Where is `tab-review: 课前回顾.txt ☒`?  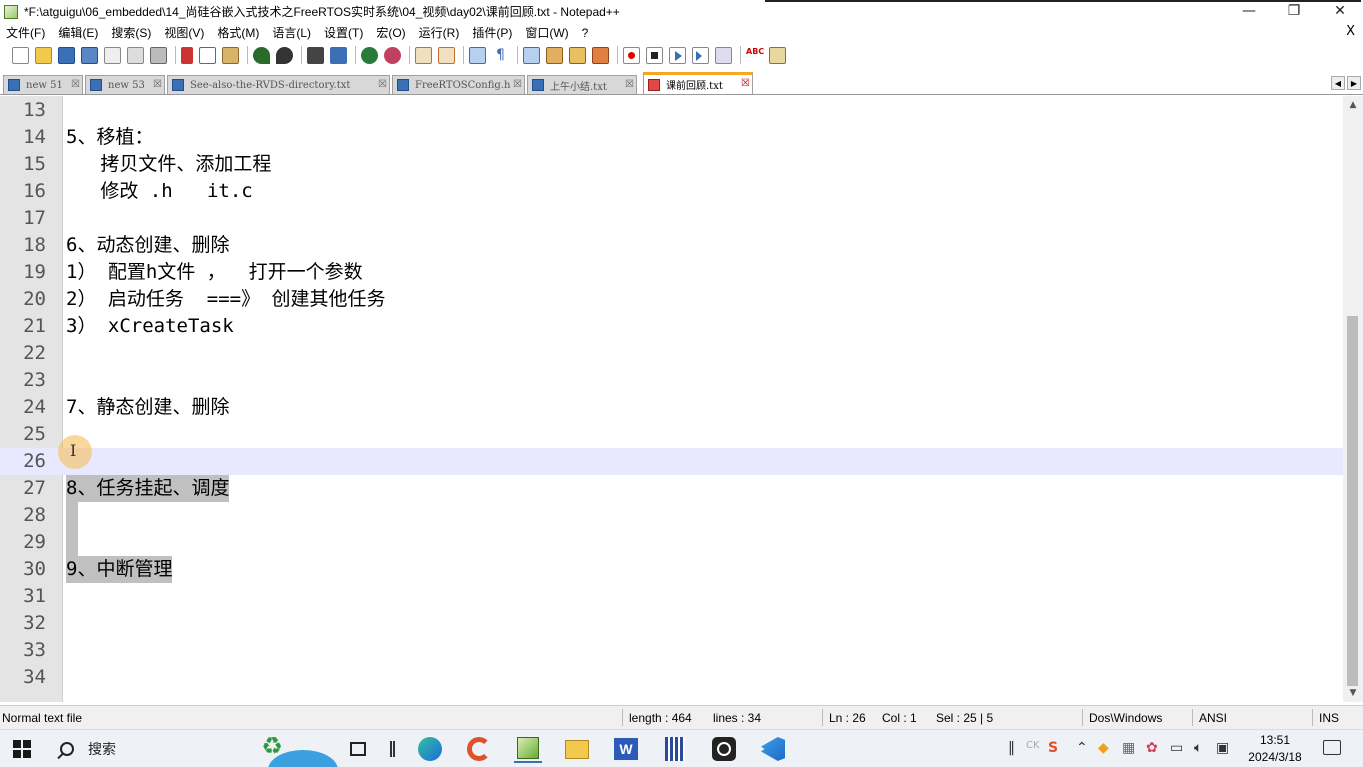
tab-review: 课前回顾.txt ☒ is located at coordinates (698, 83).